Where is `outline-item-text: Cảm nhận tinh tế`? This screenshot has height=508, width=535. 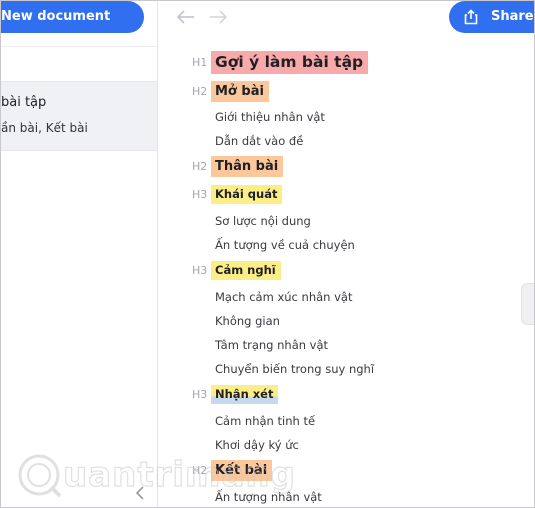
outline-item-text: Cảm nhận tinh tế is located at coordinates (265, 421).